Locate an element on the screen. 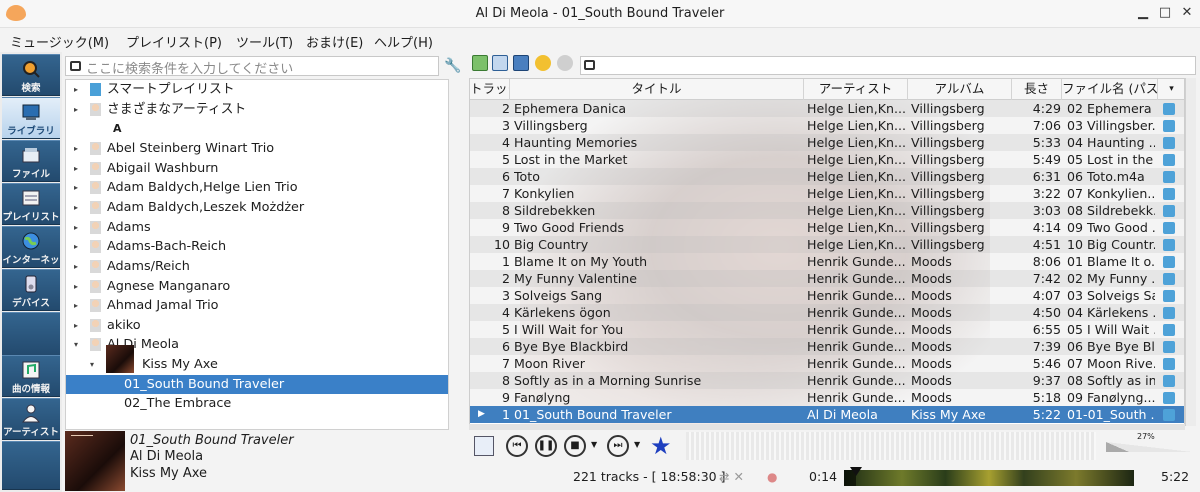 Image resolution: width=1200 pixels, height=492 pixels. sidebar-tab-internet: インターネット is located at coordinates (31, 253).